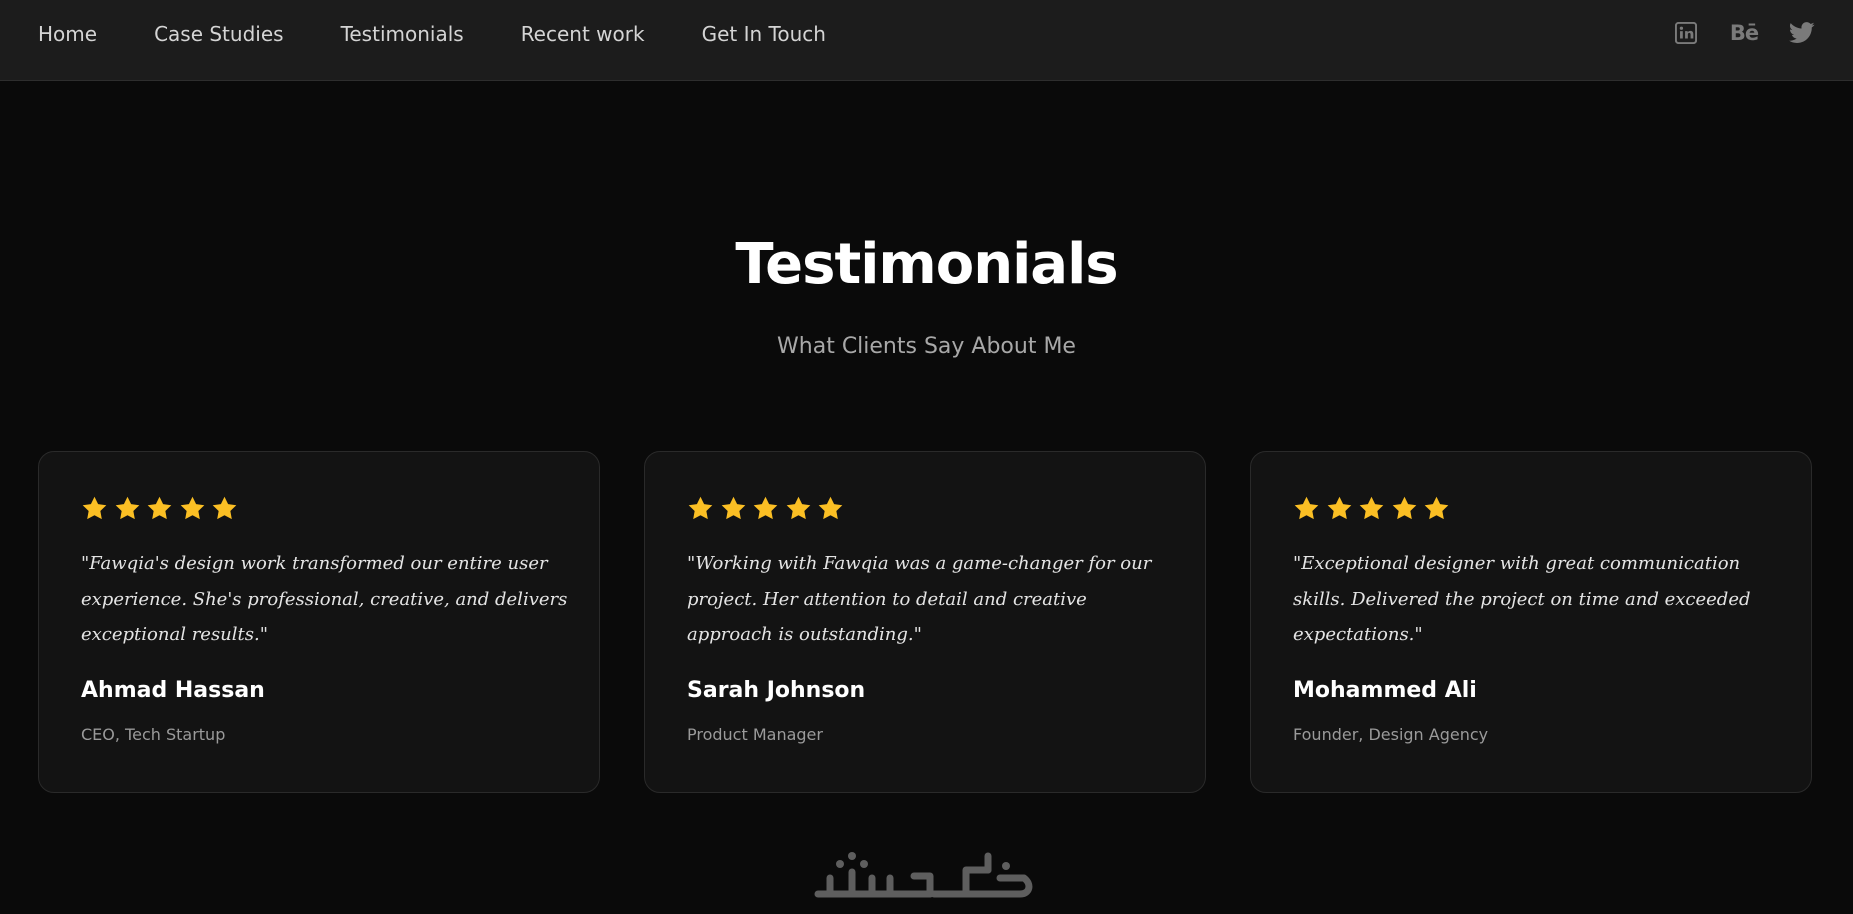  Describe the element at coordinates (1802, 33) in the screenshot. I see `twitter-icon` at that location.